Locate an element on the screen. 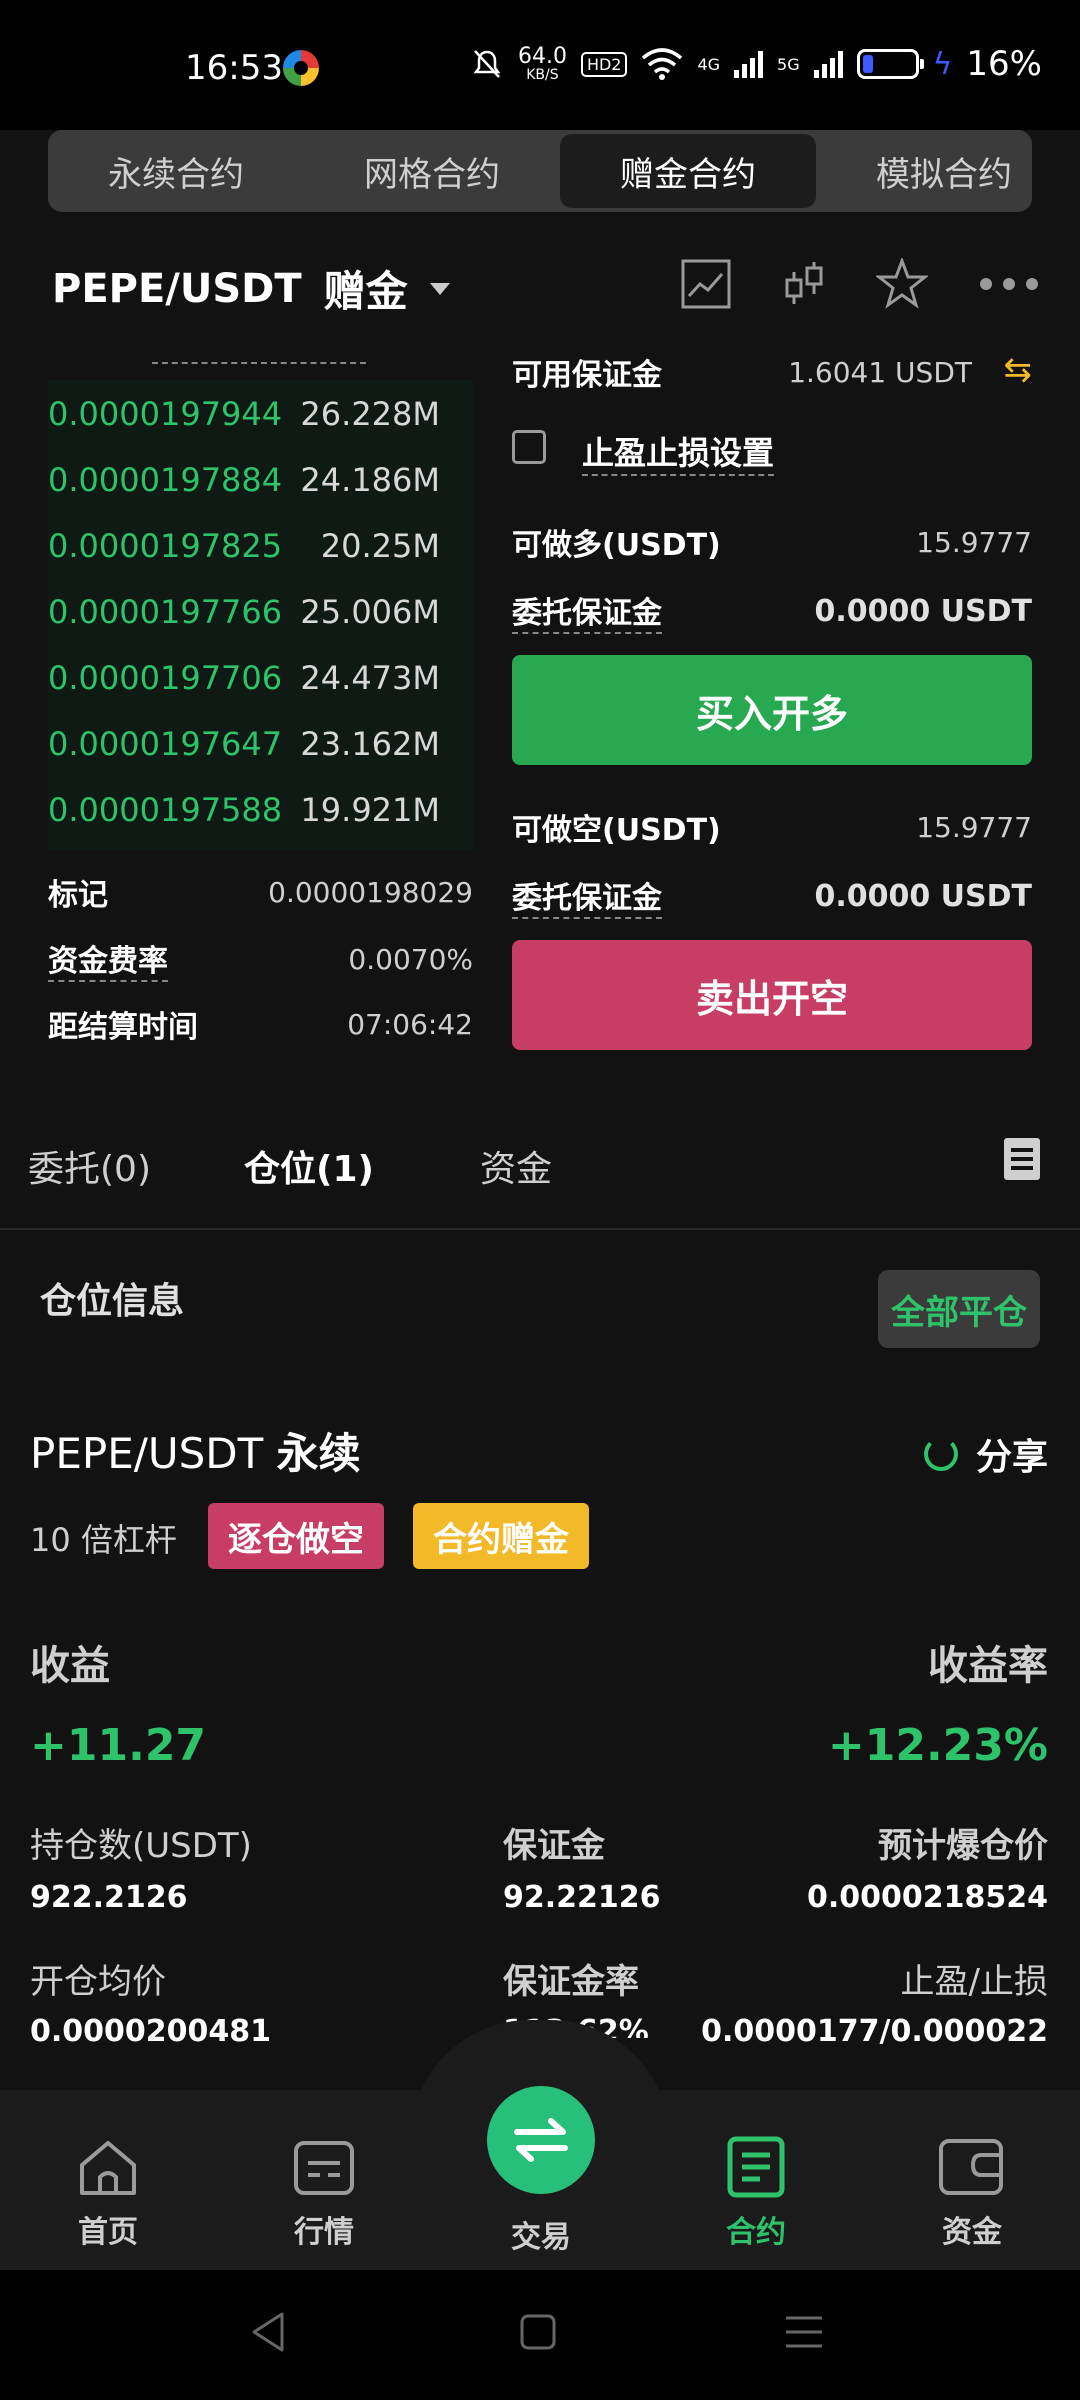 The image size is (1080, 2400). long-margin-row: 委托保证金 0.0000 USDT is located at coordinates (772, 611).